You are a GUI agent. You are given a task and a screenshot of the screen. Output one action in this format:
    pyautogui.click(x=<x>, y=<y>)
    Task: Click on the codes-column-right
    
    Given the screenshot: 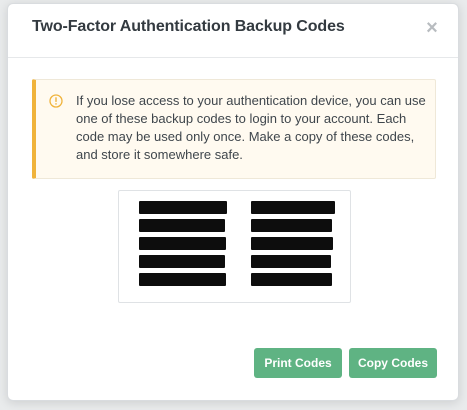 What is the action you would take?
    pyautogui.click(x=293, y=246)
    